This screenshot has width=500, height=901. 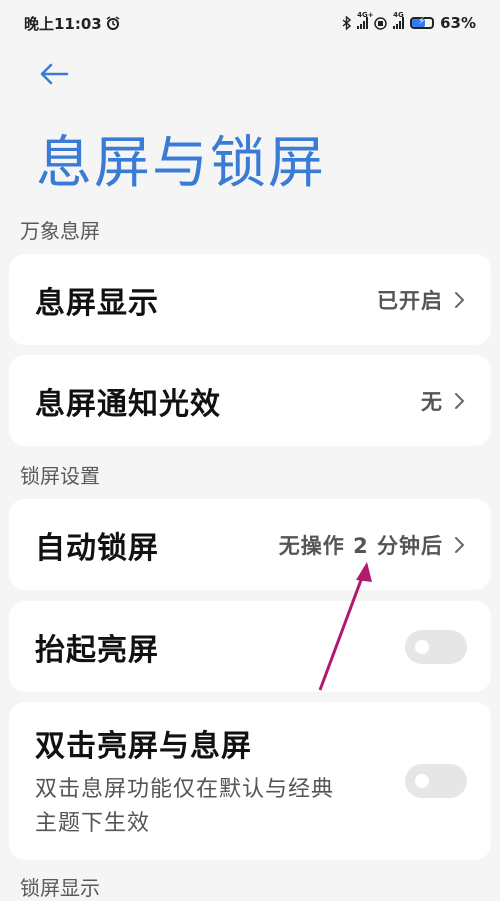 What do you see at coordinates (60, 888) in the screenshot?
I see `section-label-lock-display: 锁屏显示` at bounding box center [60, 888].